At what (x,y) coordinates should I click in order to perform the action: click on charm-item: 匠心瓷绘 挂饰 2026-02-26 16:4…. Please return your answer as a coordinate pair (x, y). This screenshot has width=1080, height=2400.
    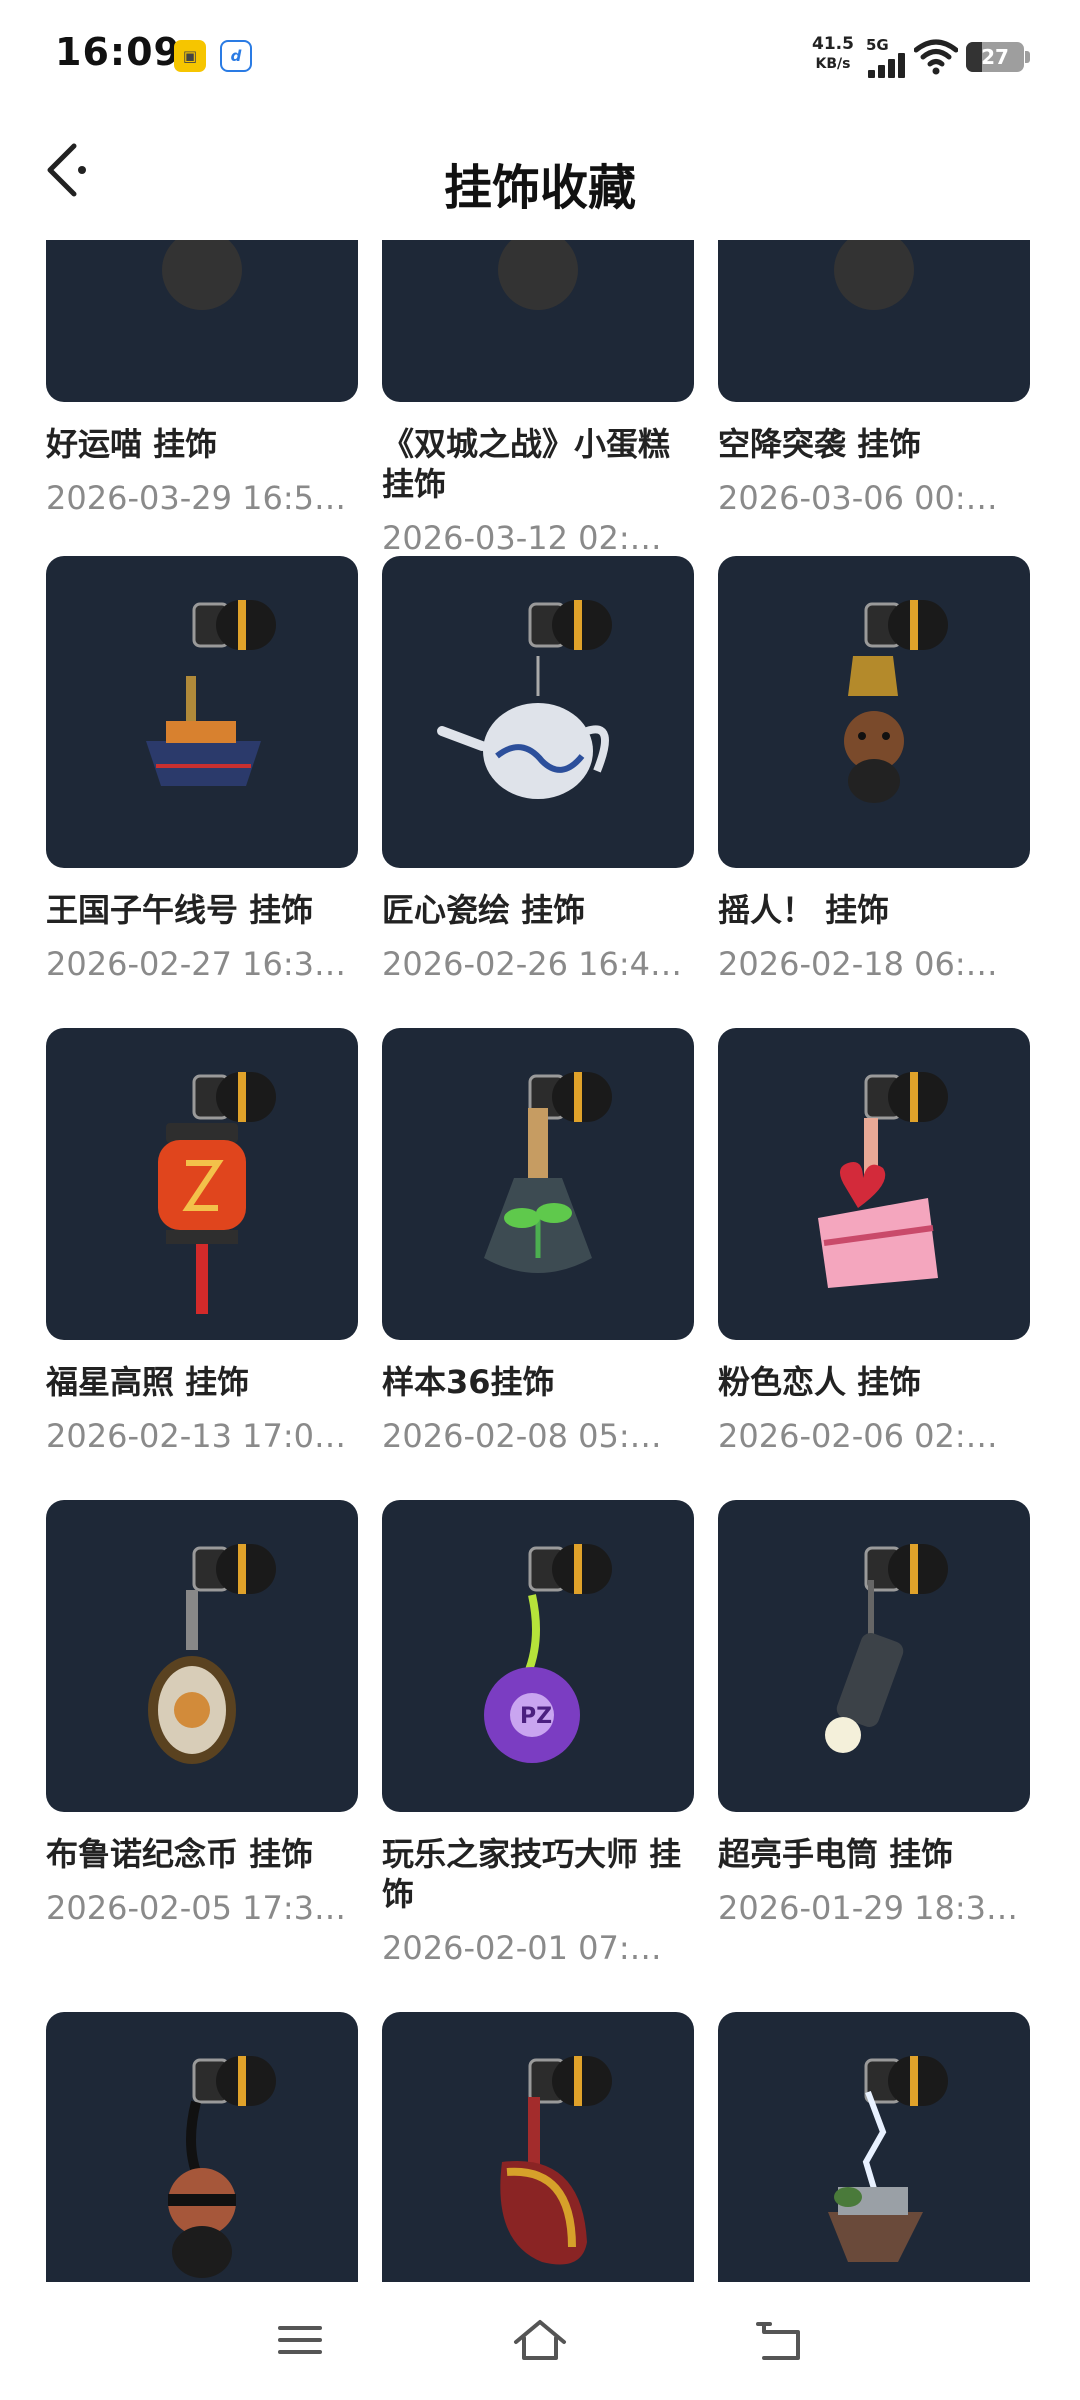
    Looking at the image, I should click on (538, 770).